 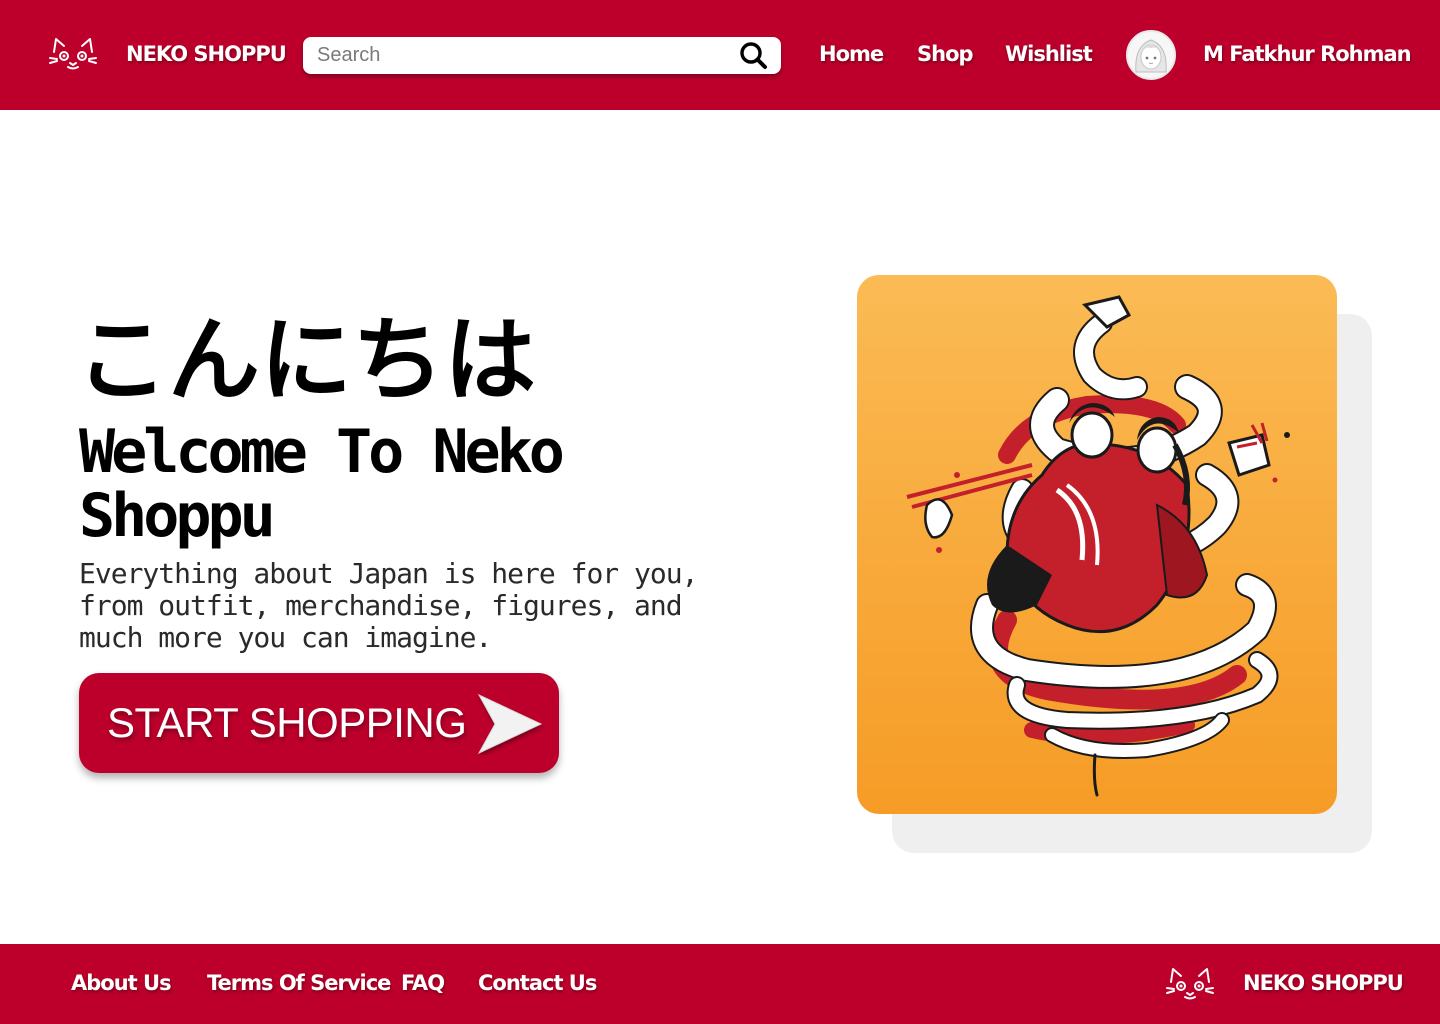 I want to click on nav-home: Home, so click(x=851, y=54).